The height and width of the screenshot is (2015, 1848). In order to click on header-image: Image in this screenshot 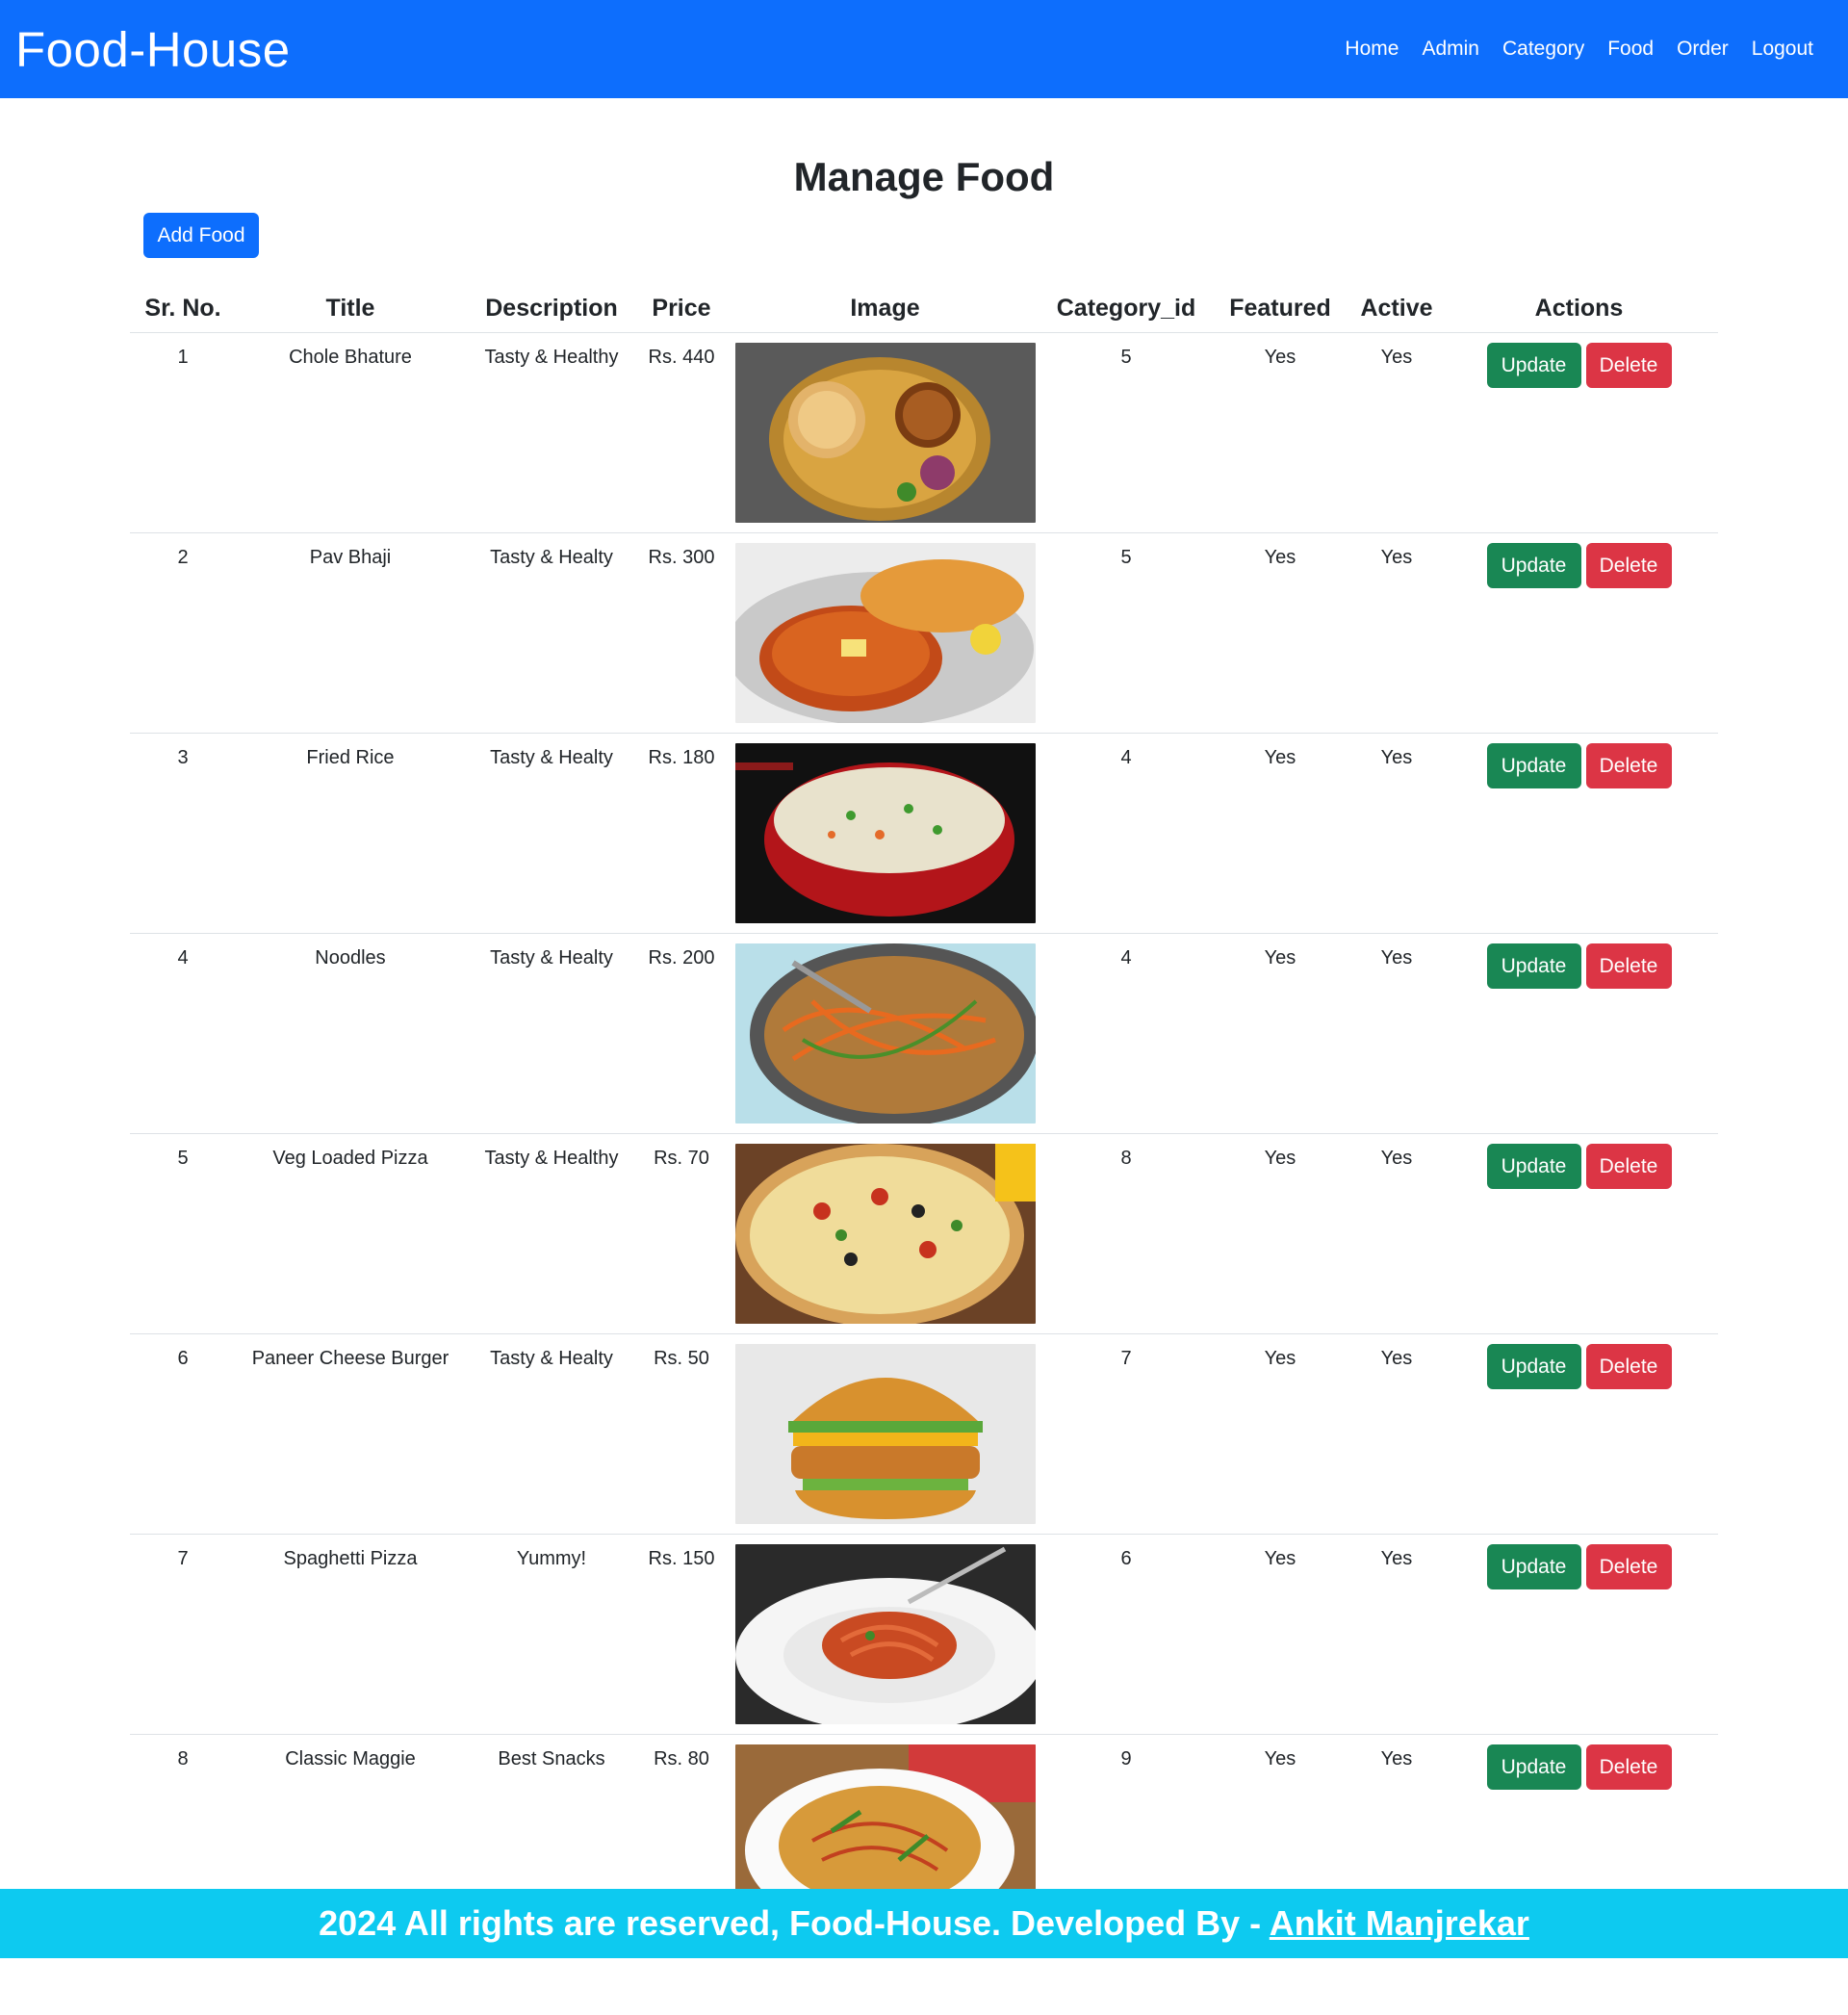, I will do `click(885, 309)`.